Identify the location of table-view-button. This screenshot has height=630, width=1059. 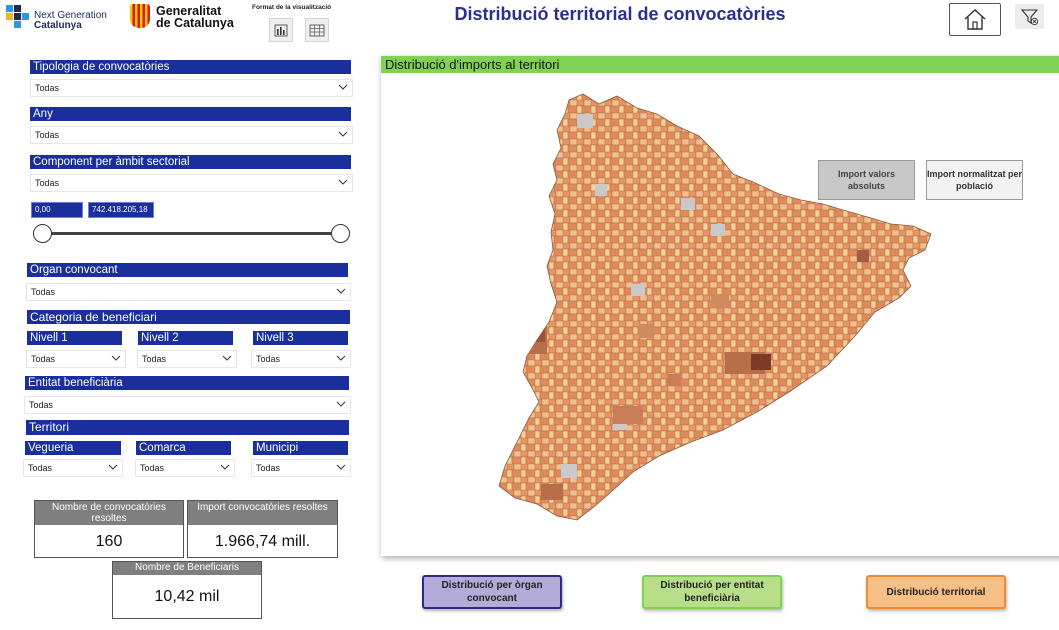
(317, 30).